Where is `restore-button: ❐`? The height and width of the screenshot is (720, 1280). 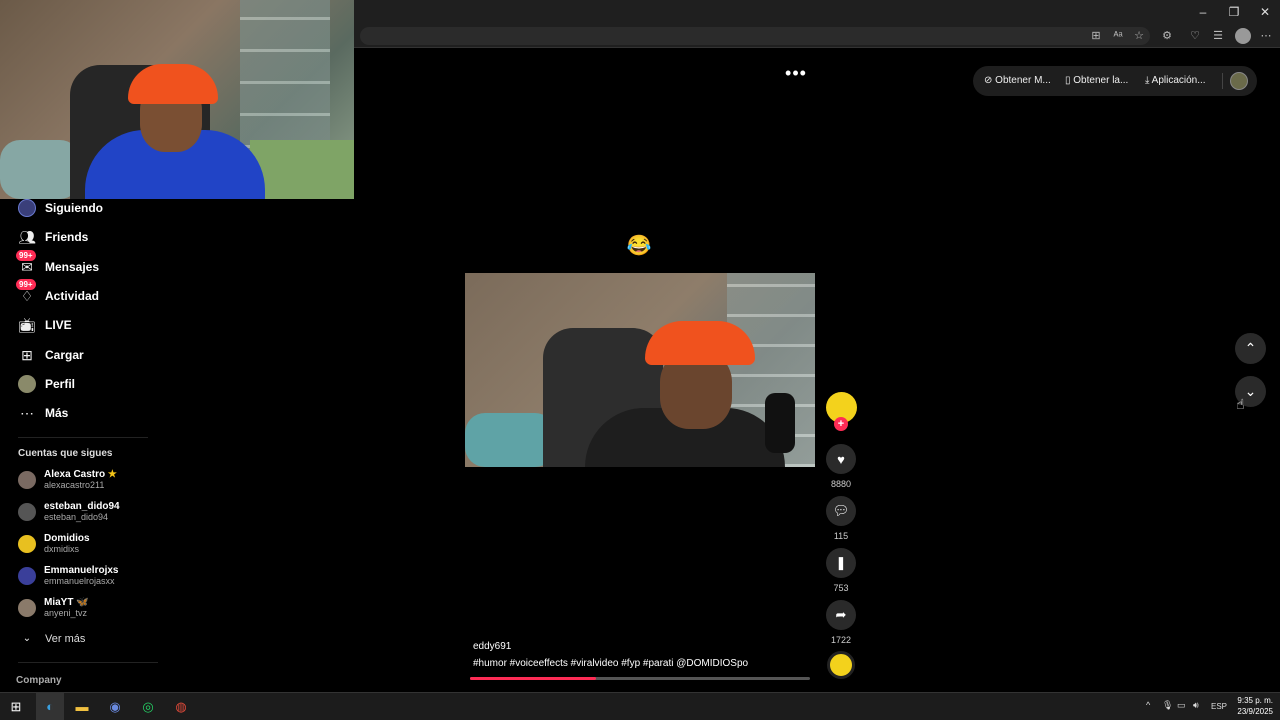 restore-button: ❐ is located at coordinates (1234, 12).